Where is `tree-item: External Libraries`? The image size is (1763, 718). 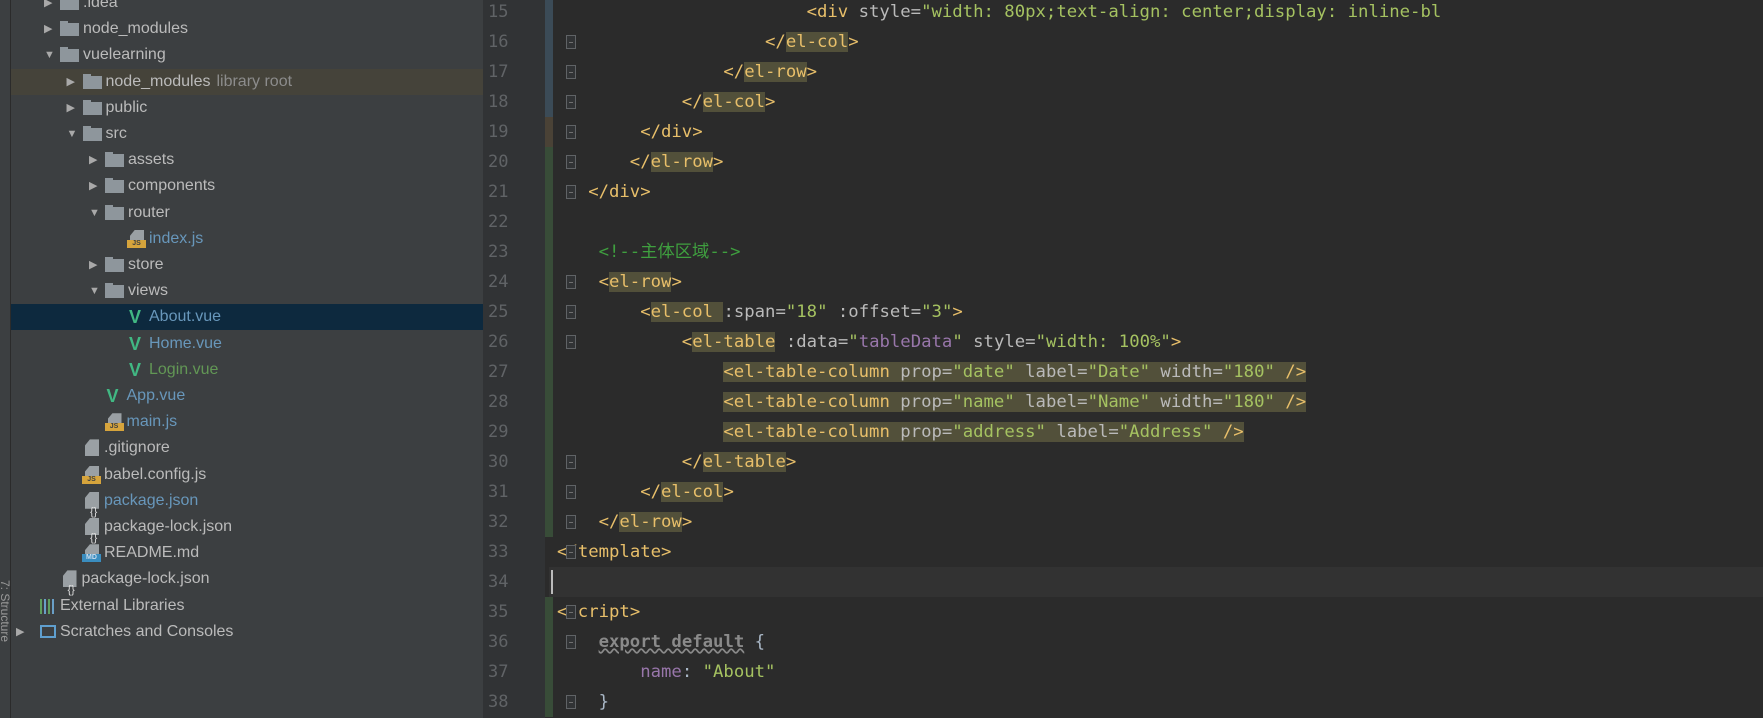 tree-item: External Libraries is located at coordinates (247, 606).